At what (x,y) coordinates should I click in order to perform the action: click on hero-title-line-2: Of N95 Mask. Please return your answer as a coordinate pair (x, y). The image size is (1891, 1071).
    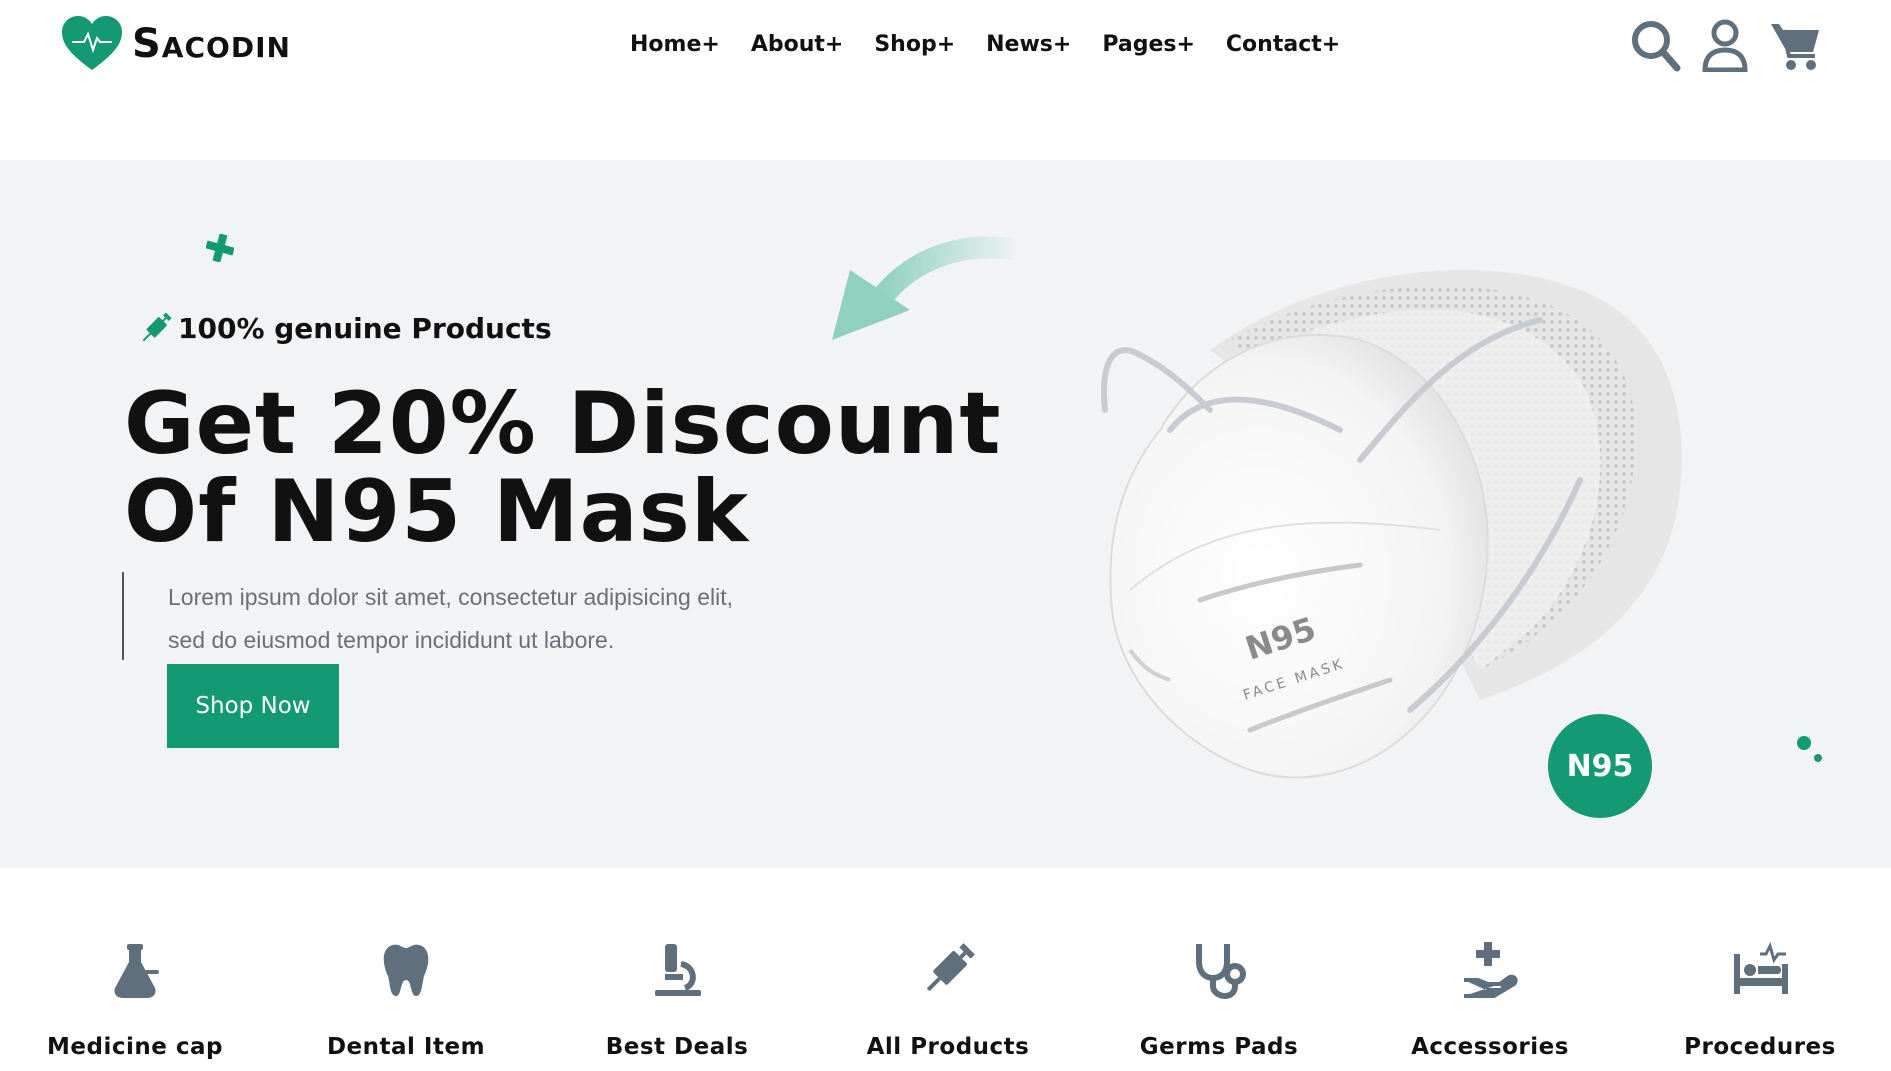
    Looking at the image, I should click on (437, 512).